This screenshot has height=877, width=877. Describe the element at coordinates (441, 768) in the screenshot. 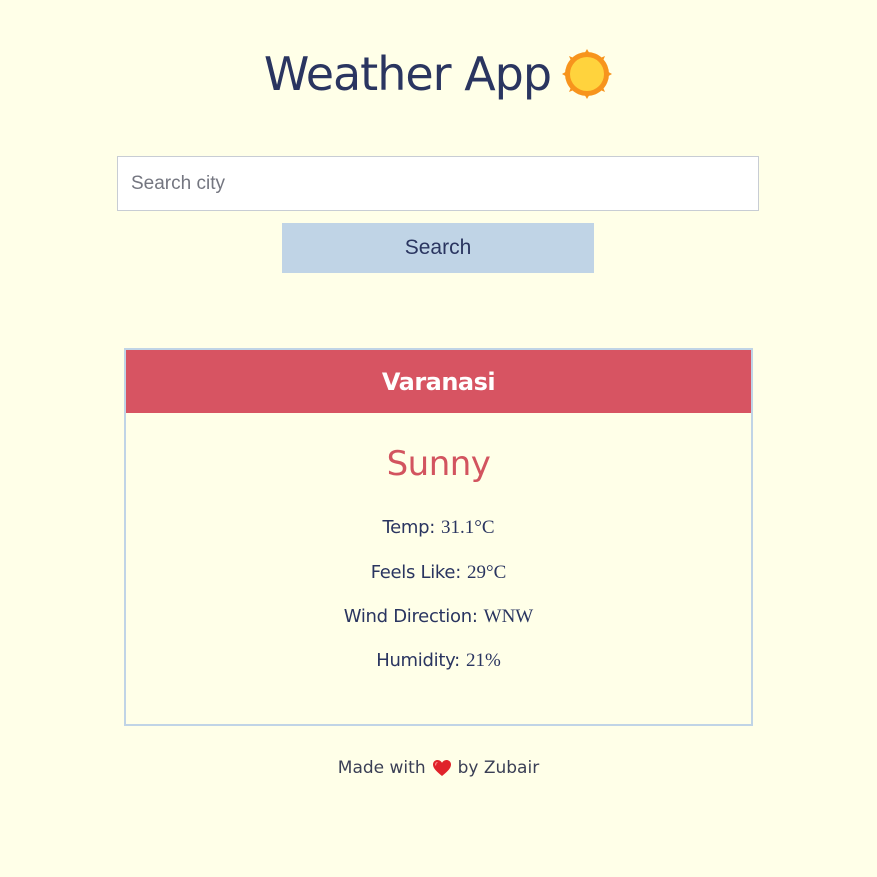

I see `heart-icon` at that location.